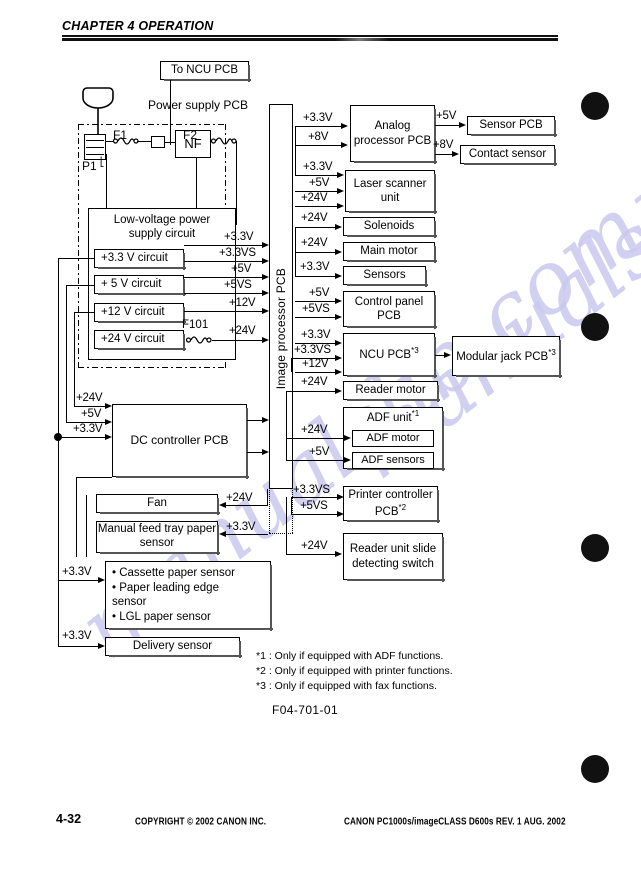 This screenshot has height=890, width=641. I want to click on rl-voltage-label: +3.3VS, so click(311, 490).